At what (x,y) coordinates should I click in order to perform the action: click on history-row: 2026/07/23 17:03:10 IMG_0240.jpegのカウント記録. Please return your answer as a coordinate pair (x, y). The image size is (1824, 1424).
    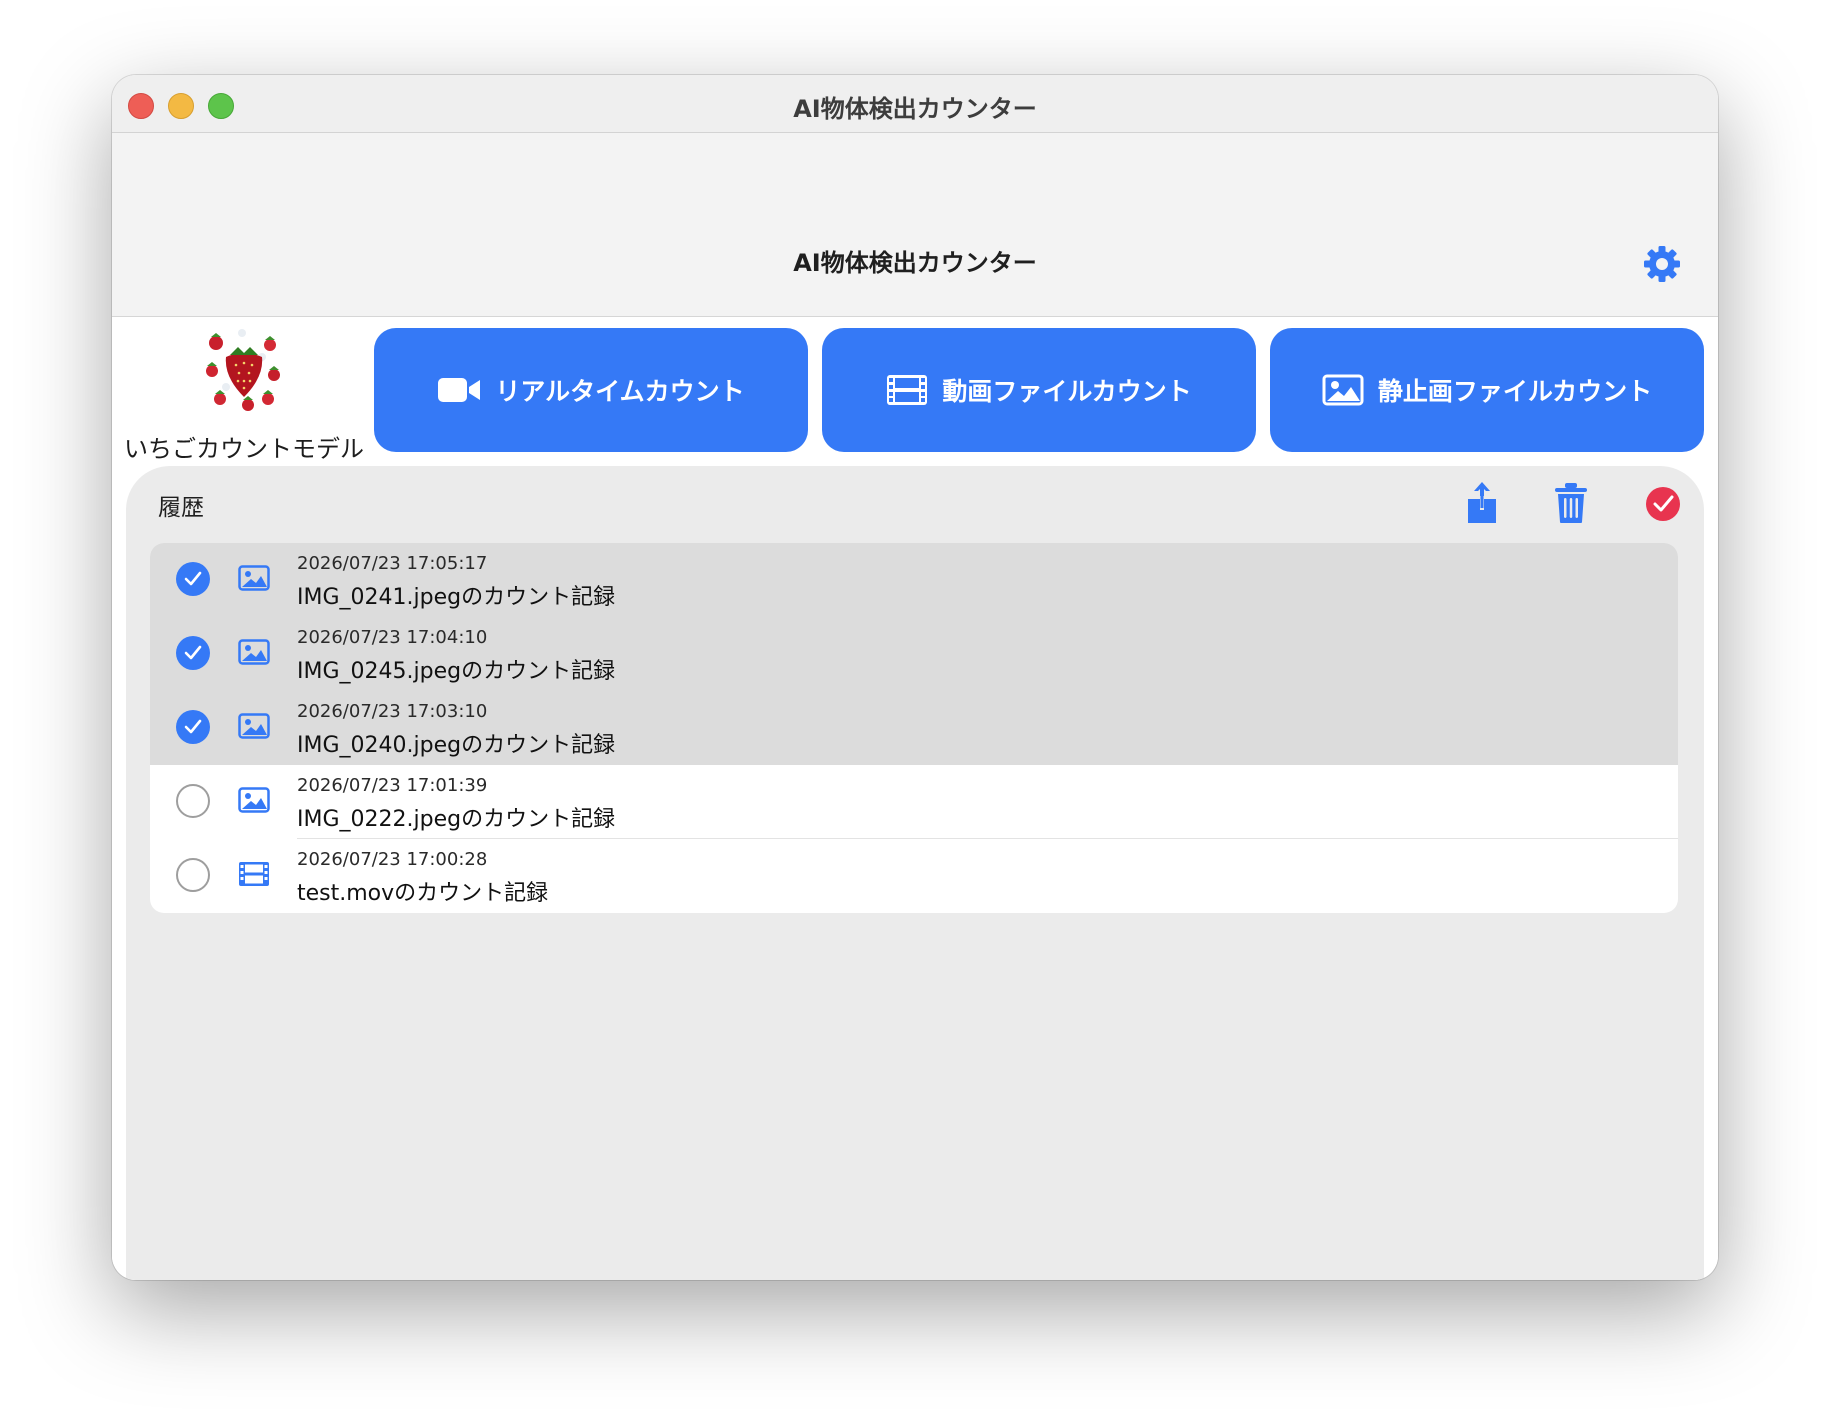
    Looking at the image, I should click on (914, 728).